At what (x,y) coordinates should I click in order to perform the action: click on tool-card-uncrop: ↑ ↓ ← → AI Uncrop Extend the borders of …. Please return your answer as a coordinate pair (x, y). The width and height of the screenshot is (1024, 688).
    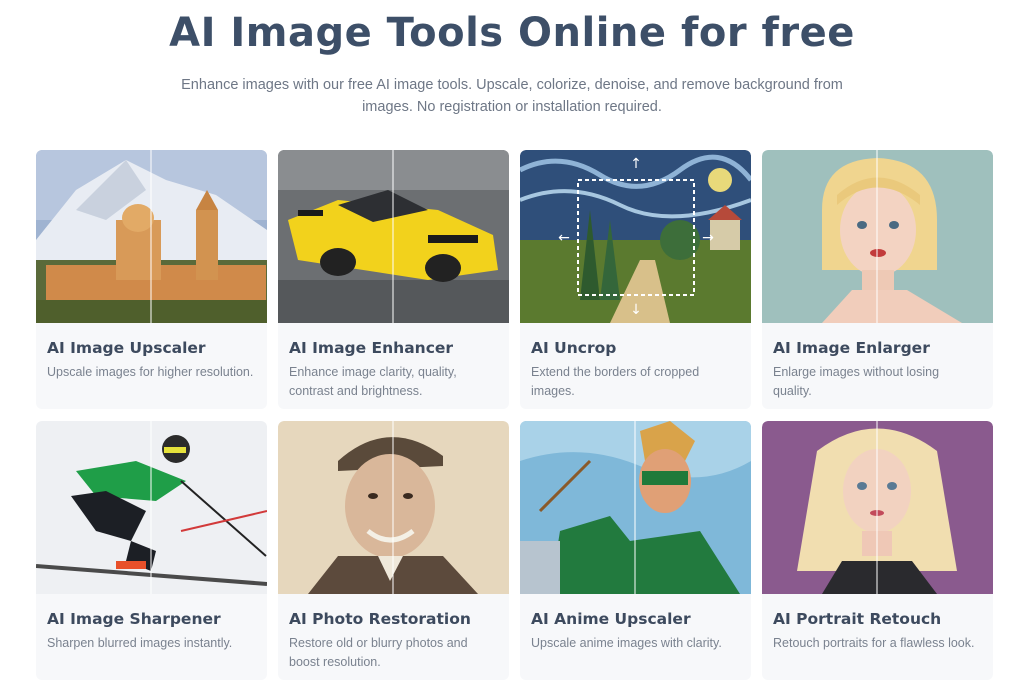
    Looking at the image, I should click on (635, 279).